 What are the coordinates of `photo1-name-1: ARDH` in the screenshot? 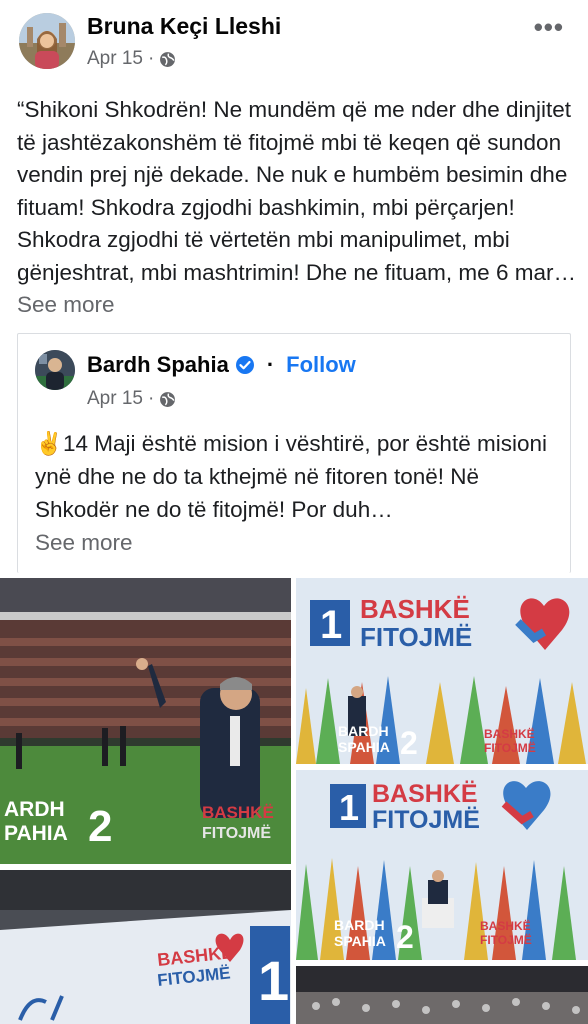 It's located at (34, 809).